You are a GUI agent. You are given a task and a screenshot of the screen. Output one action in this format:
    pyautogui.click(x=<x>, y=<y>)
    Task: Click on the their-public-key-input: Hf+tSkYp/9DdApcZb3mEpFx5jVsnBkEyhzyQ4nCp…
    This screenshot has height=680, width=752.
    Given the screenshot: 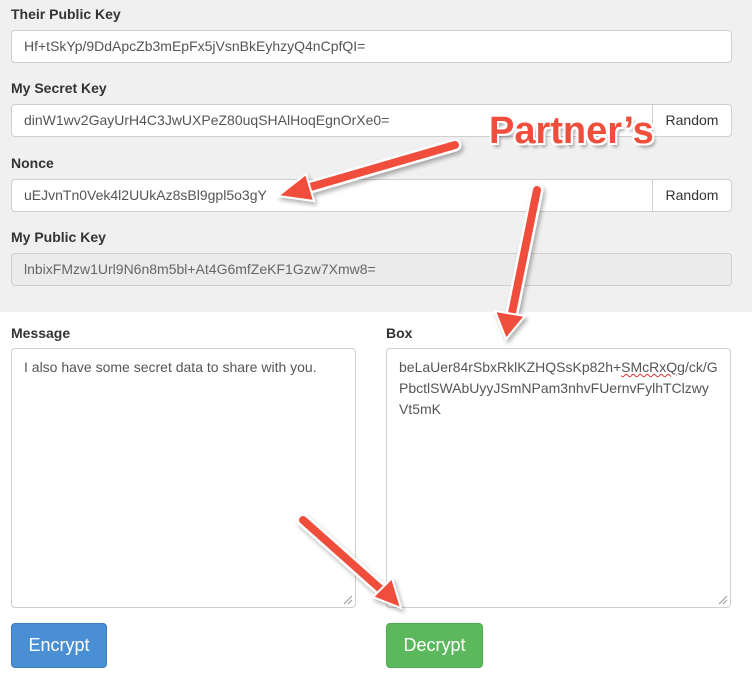 What is the action you would take?
    pyautogui.click(x=371, y=46)
    